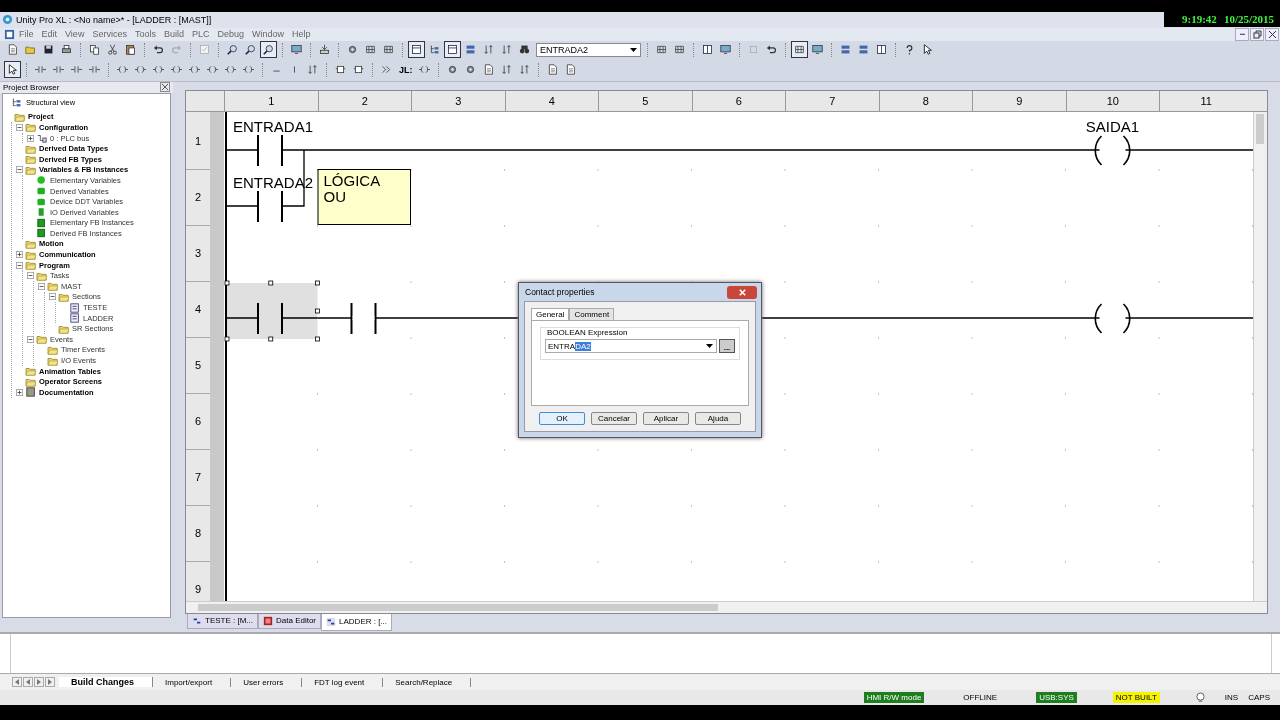  What do you see at coordinates (26, 34) in the screenshot?
I see `menu-item: File` at bounding box center [26, 34].